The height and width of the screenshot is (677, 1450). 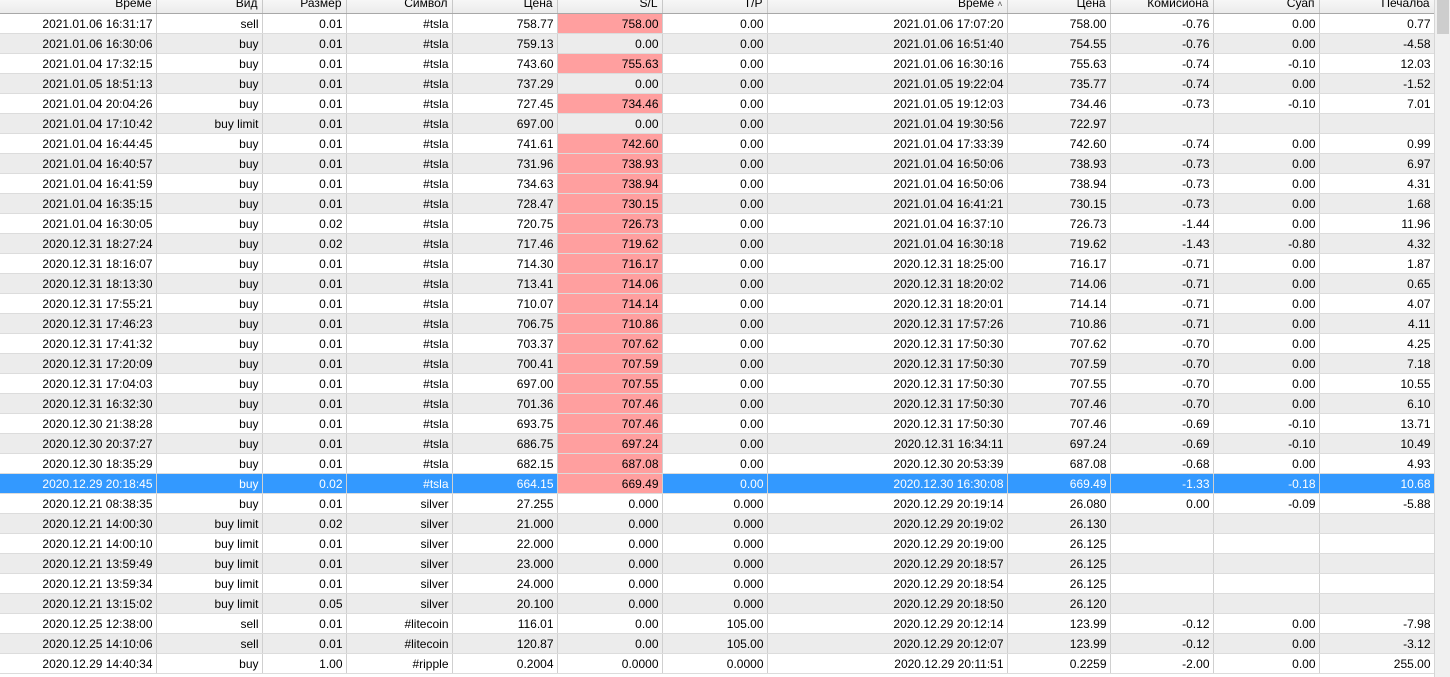 I want to click on cell-commission: -0.71, so click(x=1162, y=263).